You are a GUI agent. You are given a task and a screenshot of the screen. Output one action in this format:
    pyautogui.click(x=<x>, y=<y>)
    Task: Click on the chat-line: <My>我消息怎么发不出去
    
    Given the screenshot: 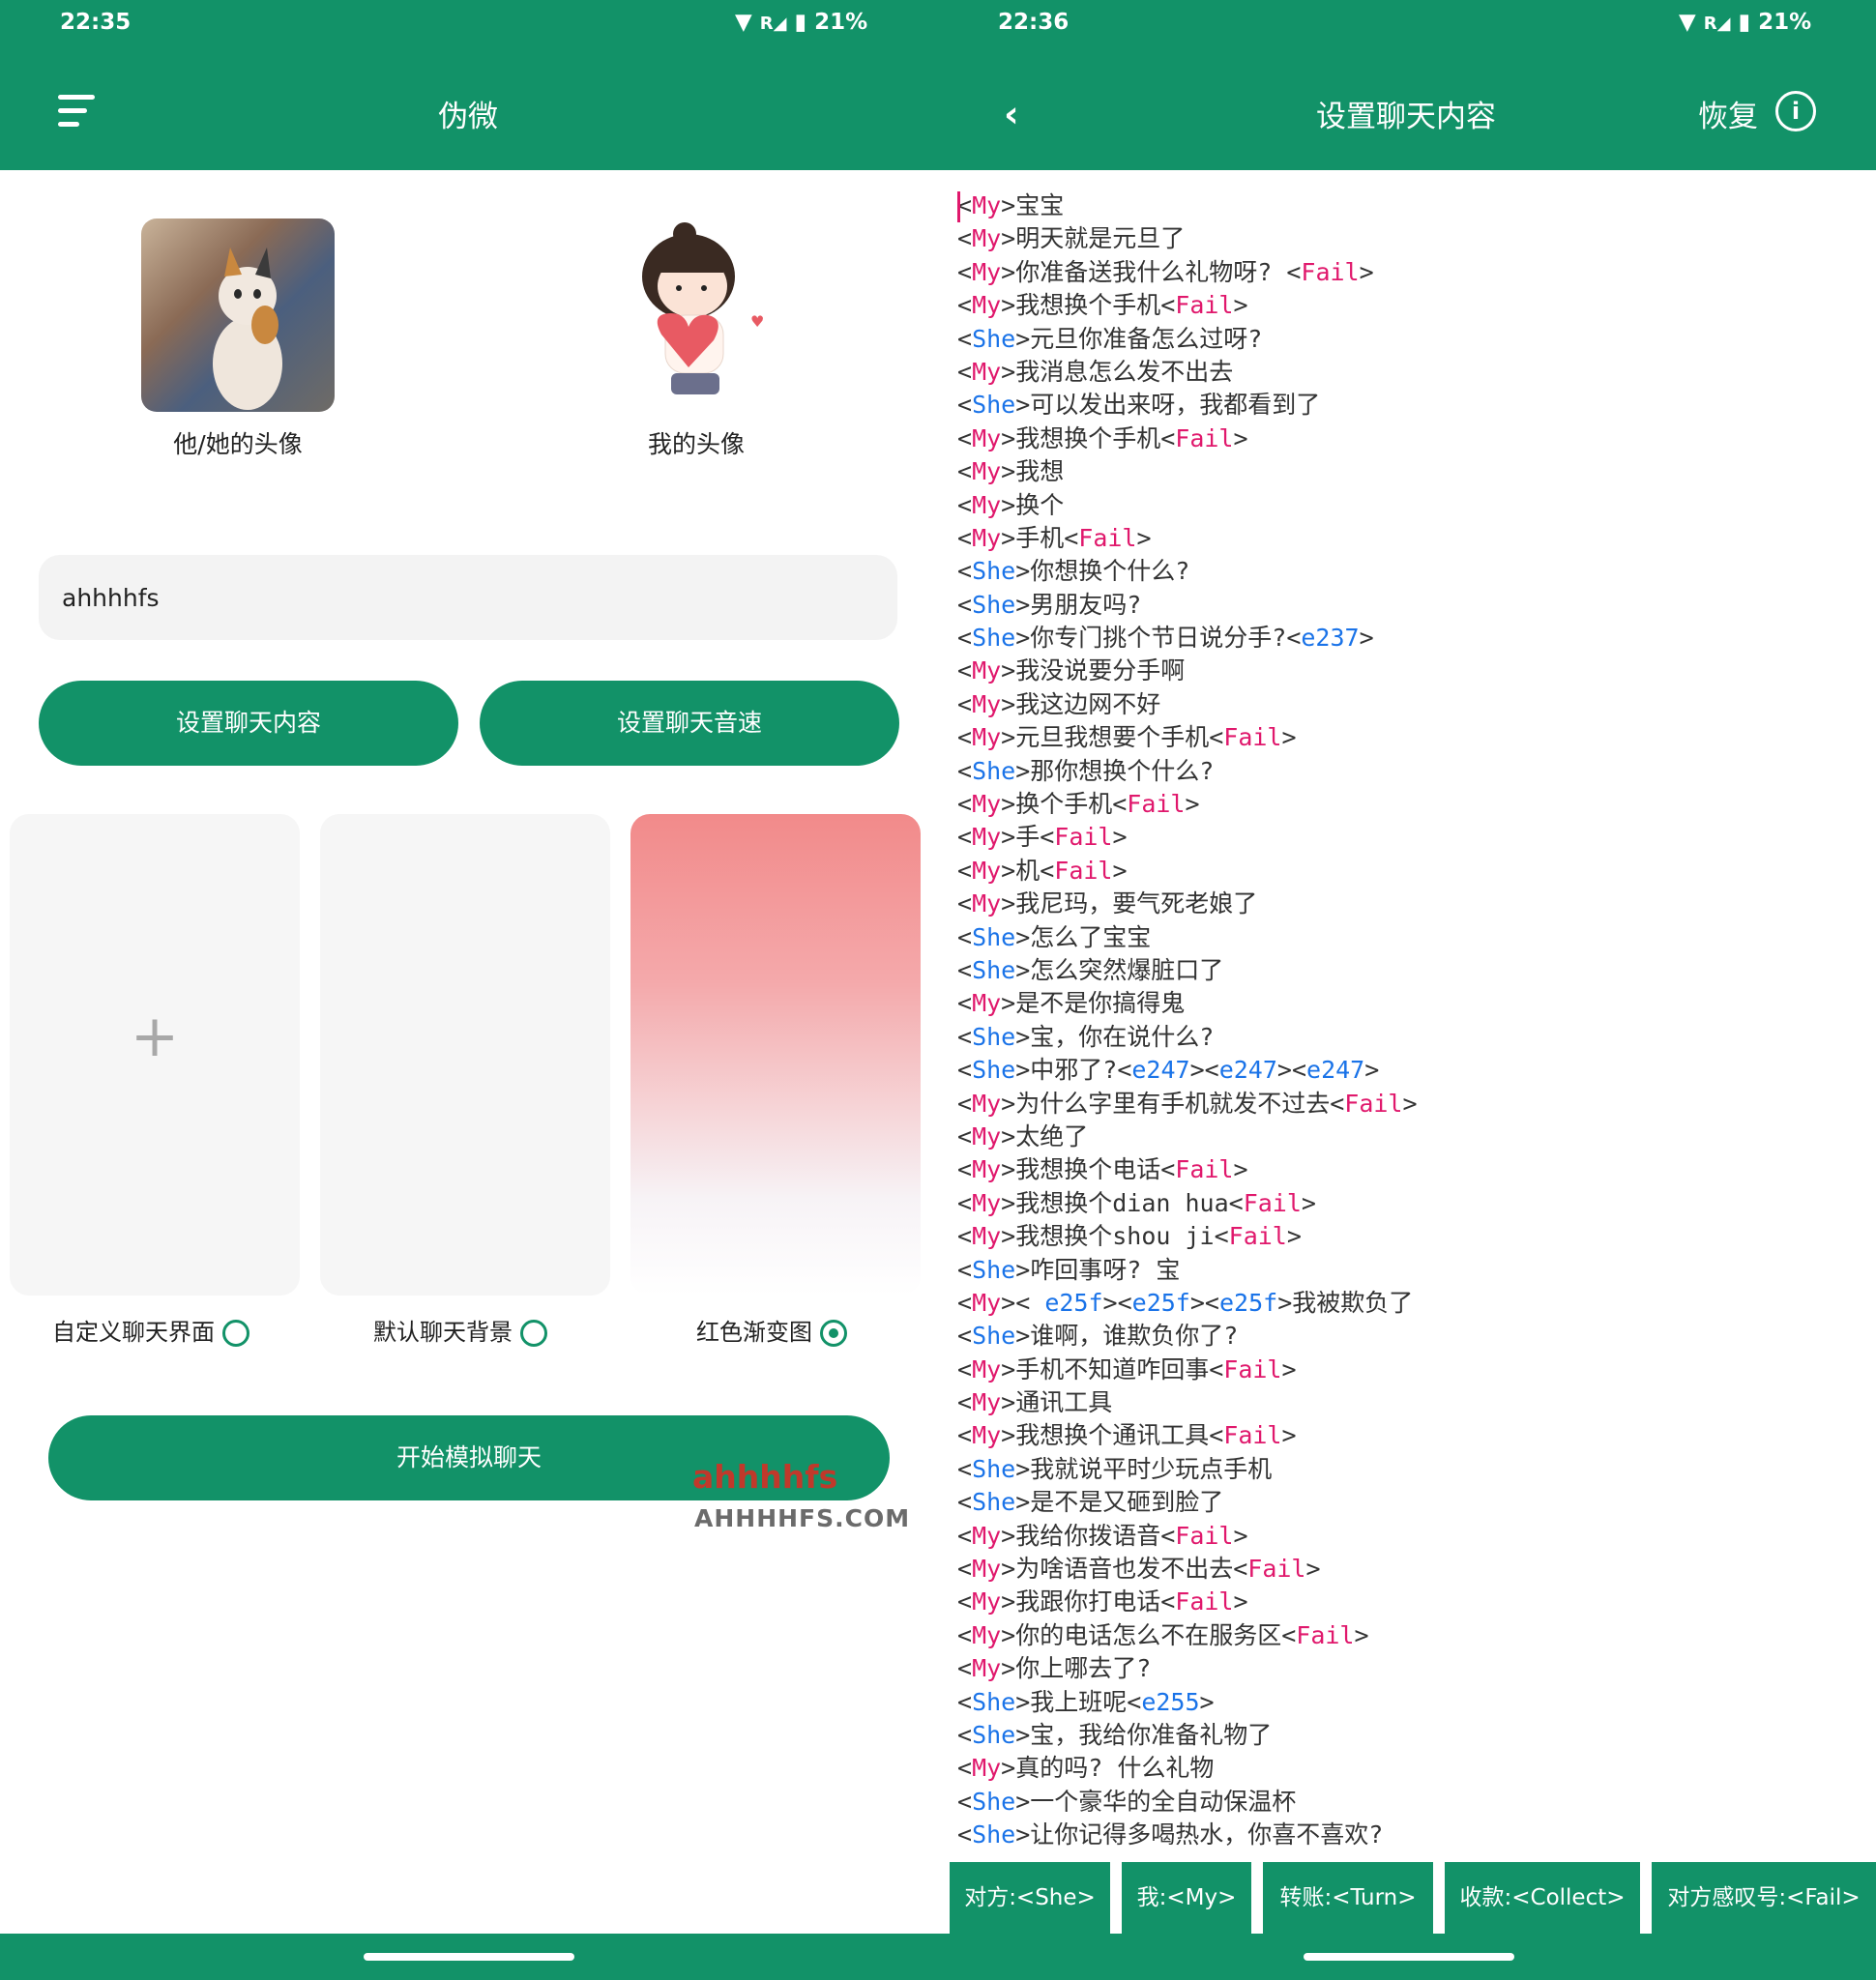 What is the action you would take?
    pyautogui.click(x=1402, y=372)
    